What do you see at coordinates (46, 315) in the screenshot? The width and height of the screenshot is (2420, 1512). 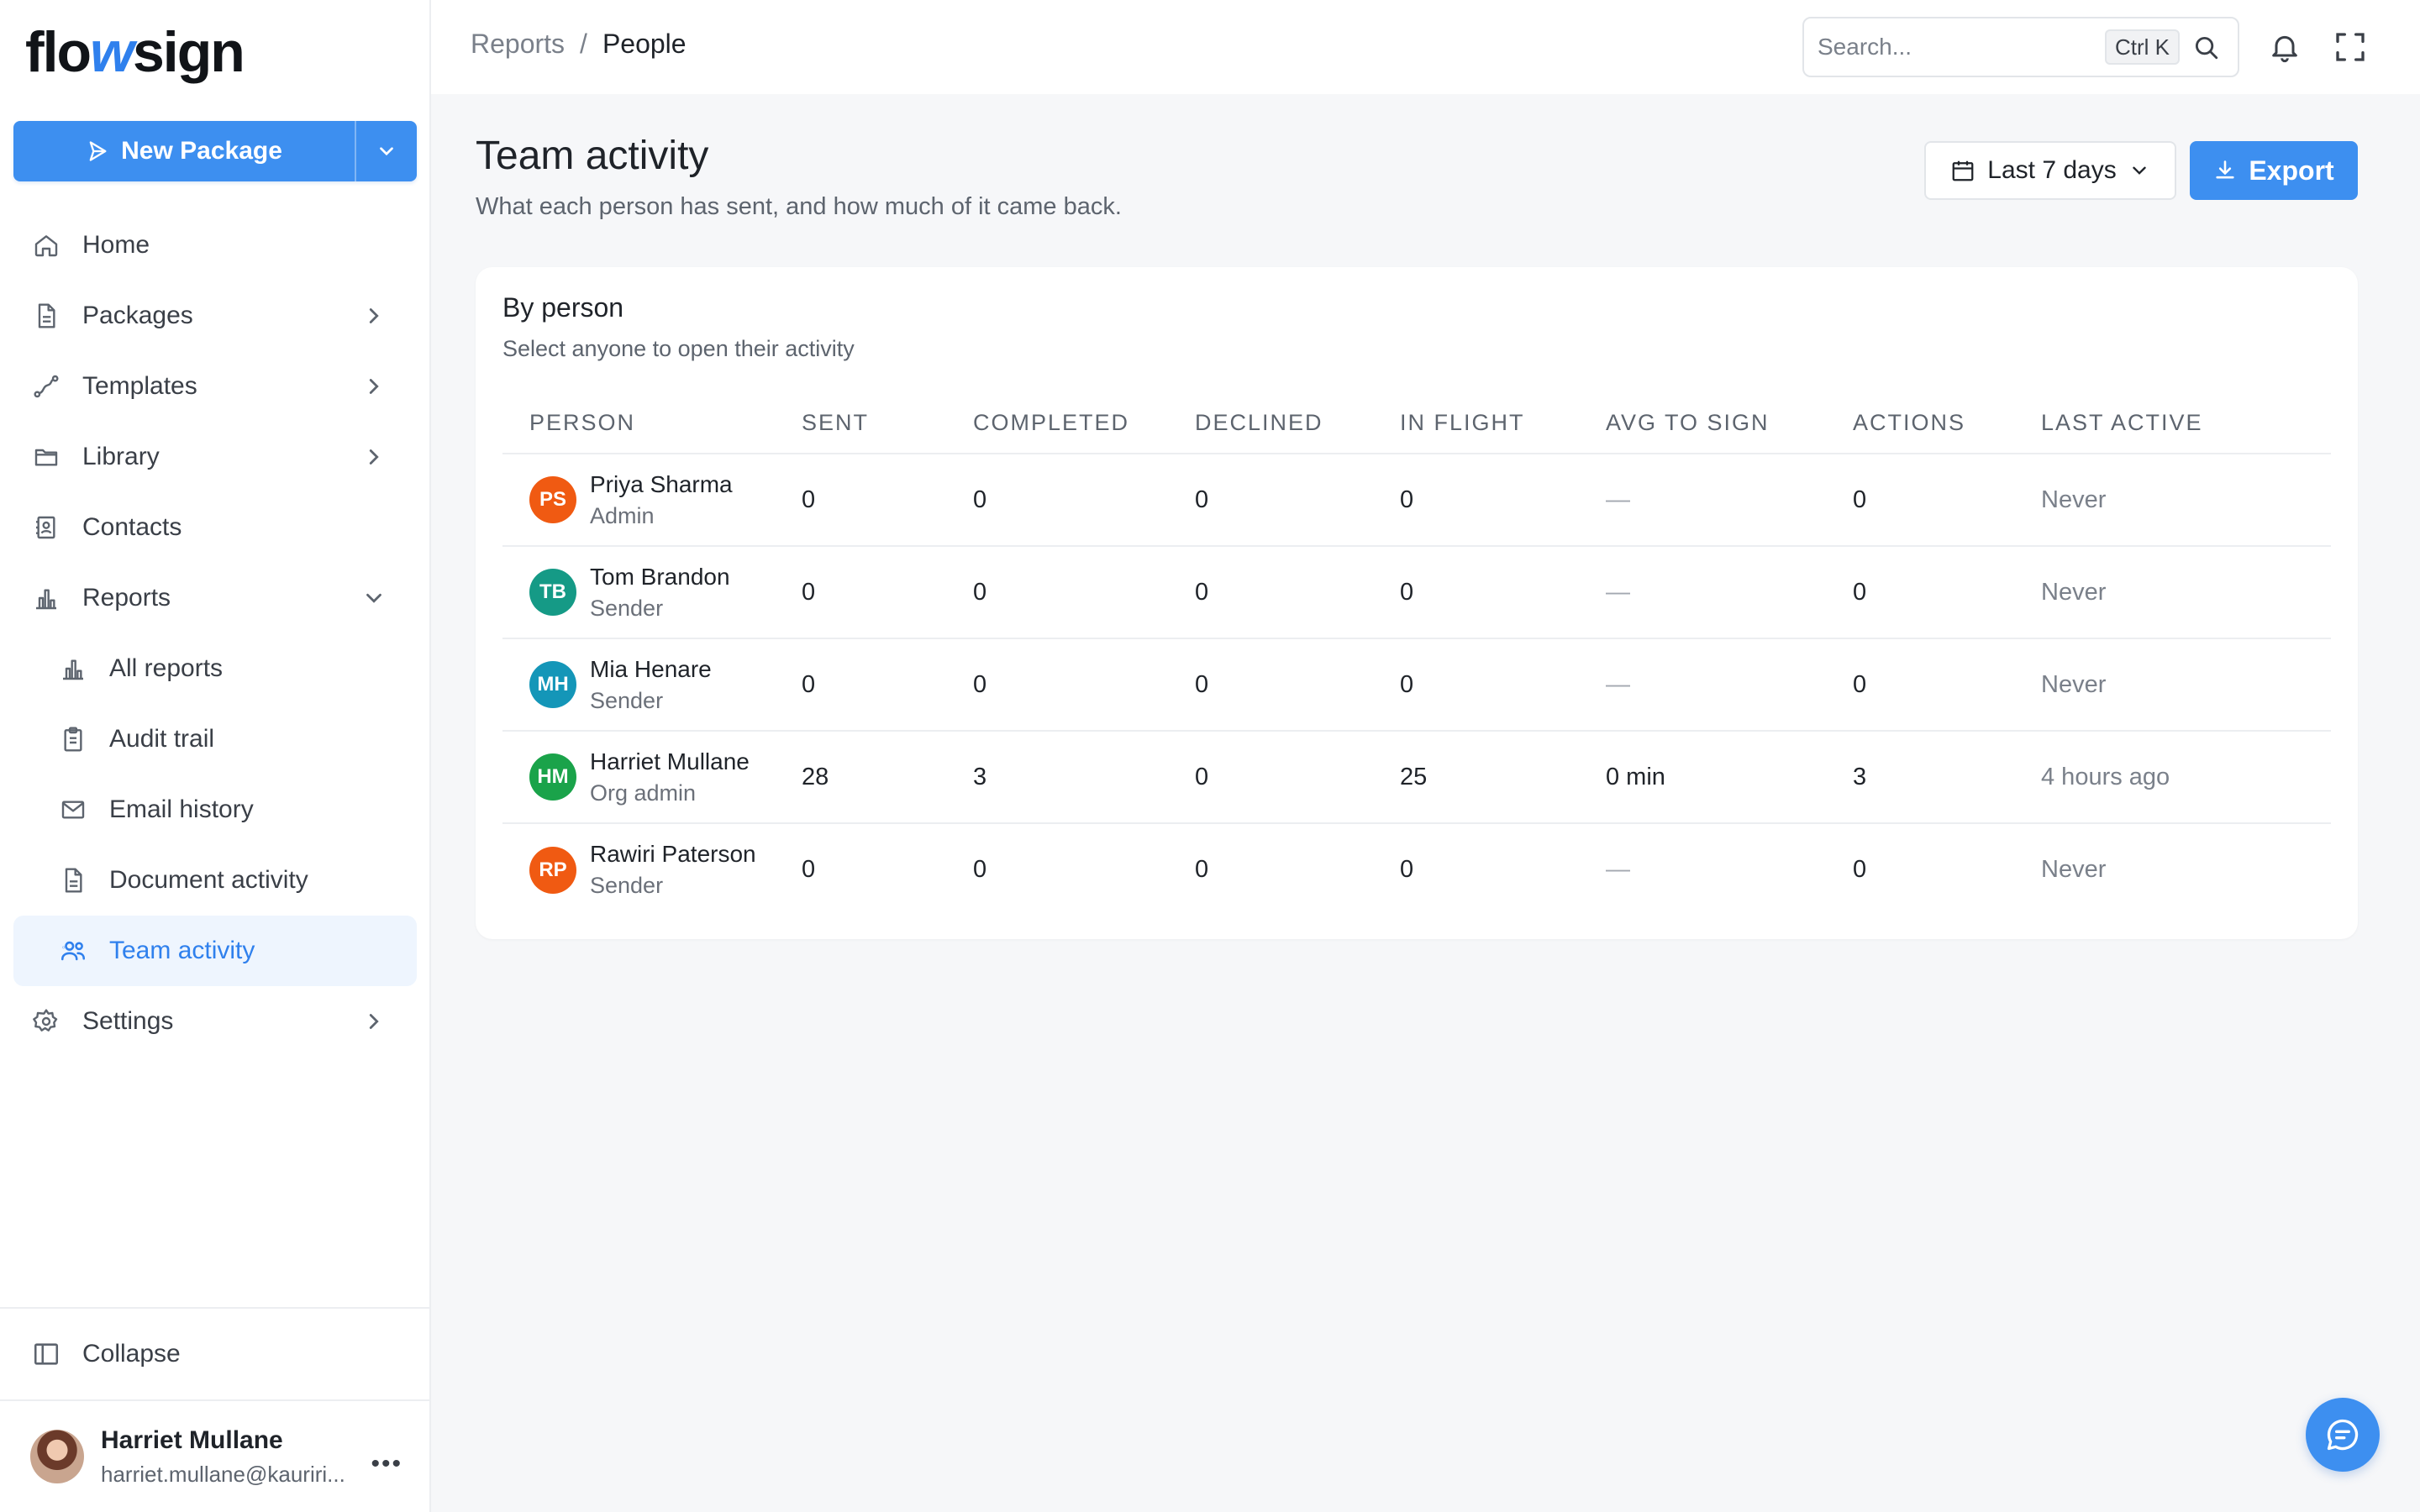 I see `document-icon` at bounding box center [46, 315].